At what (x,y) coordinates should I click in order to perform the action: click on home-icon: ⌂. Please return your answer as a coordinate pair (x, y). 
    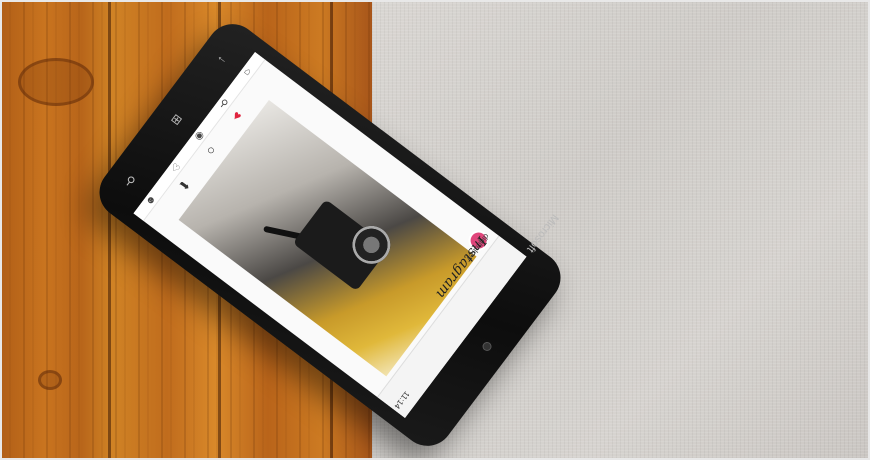
    Looking at the image, I should click on (247, 72).